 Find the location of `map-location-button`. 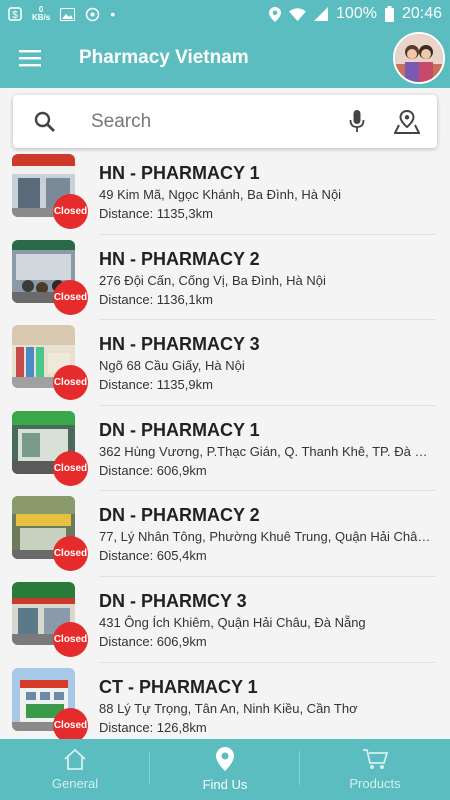

map-location-button is located at coordinates (407, 121).